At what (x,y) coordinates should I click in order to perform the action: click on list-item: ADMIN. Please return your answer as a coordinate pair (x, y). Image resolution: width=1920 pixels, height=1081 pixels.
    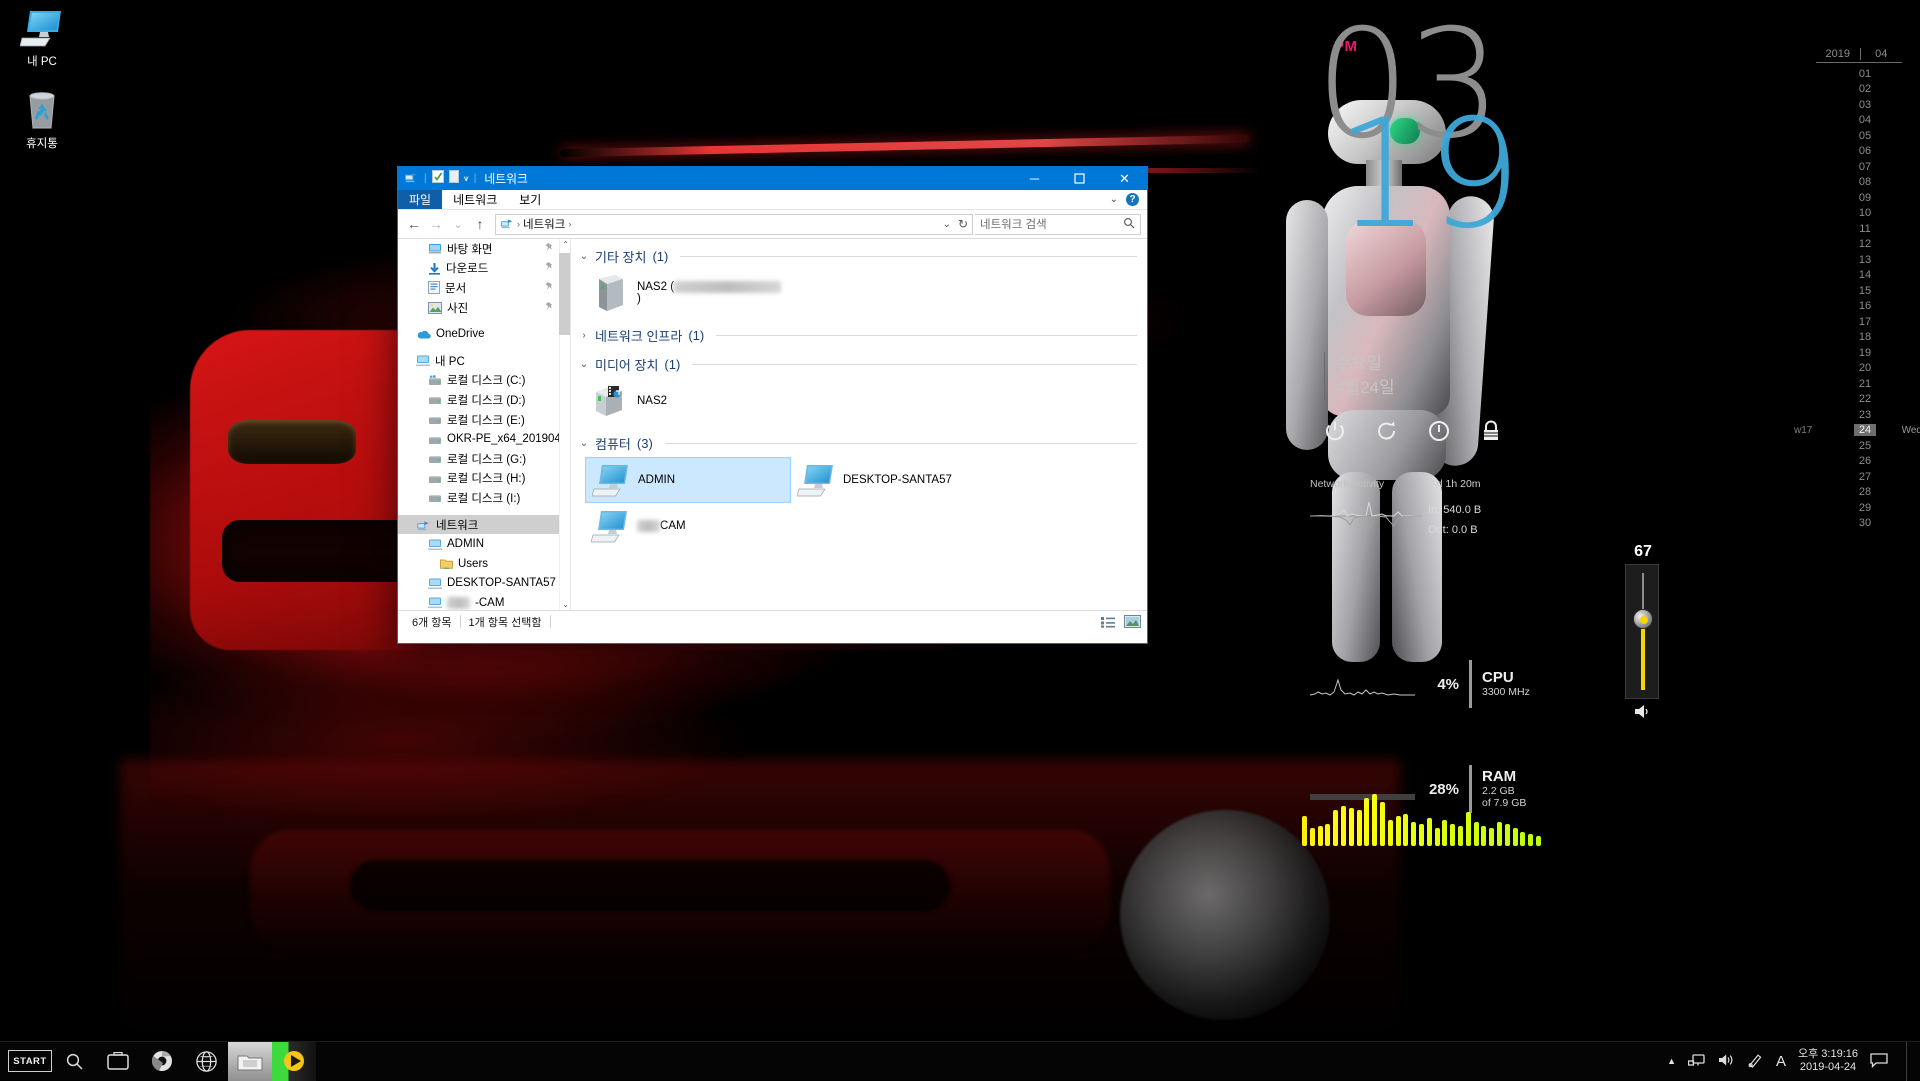
    Looking at the image, I should click on (688, 480).